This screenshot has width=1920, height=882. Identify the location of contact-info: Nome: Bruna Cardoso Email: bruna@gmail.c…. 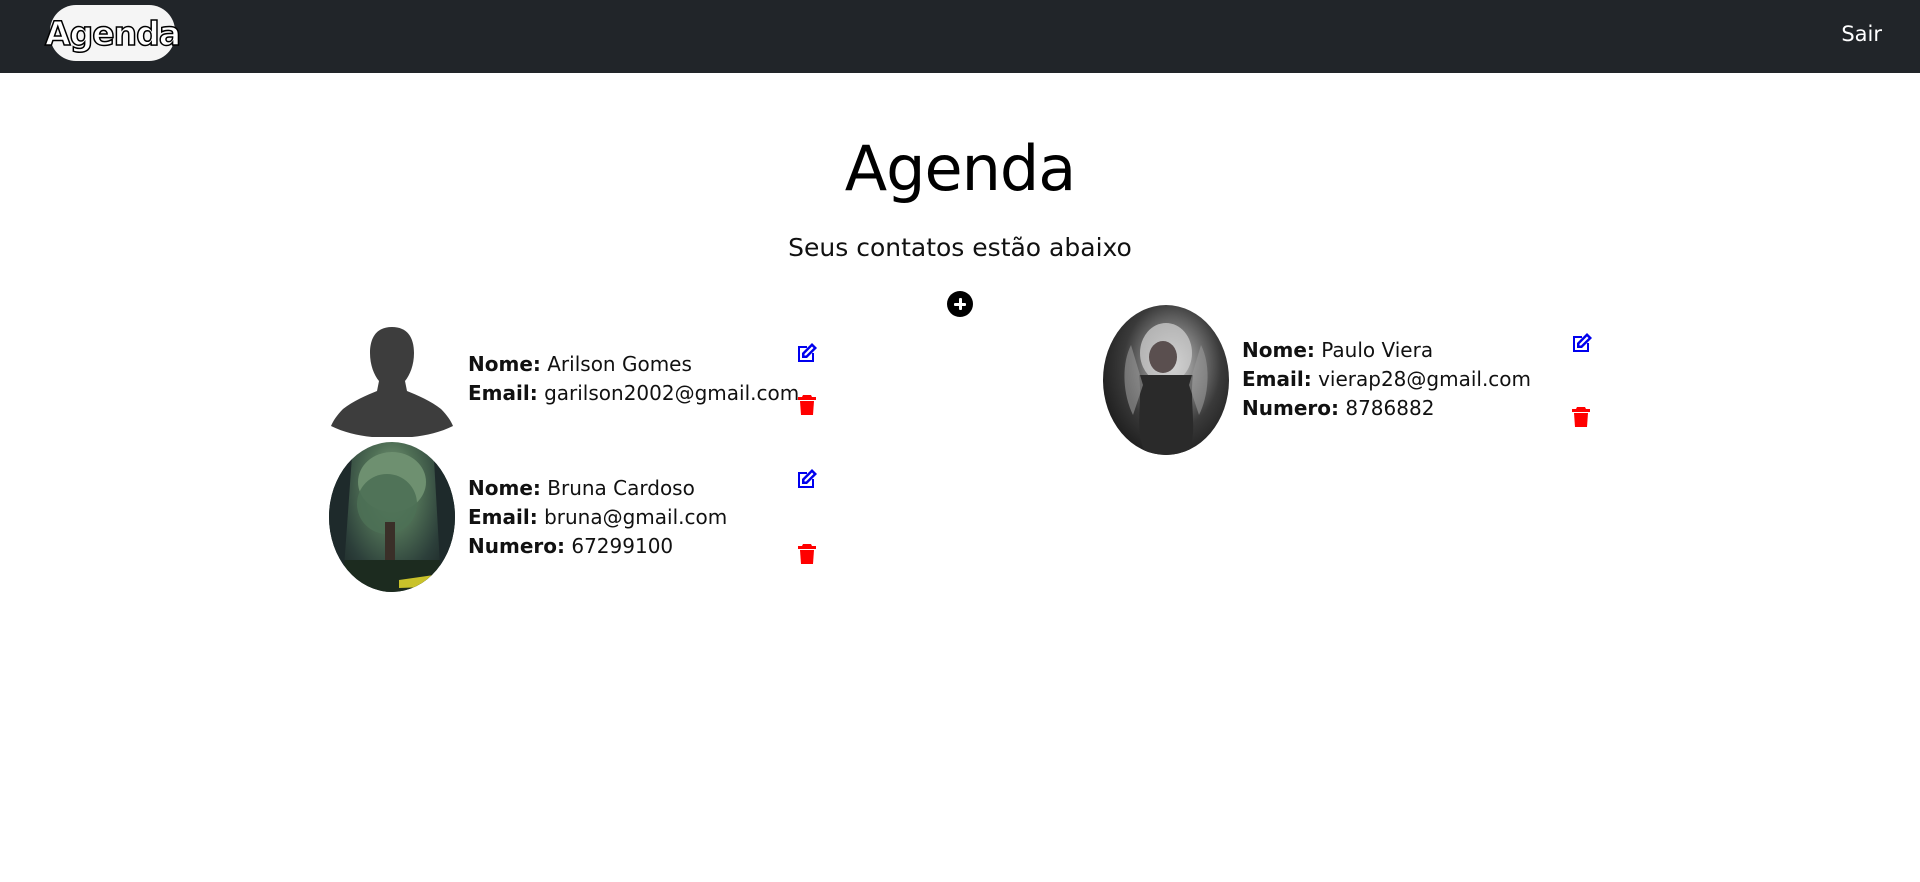
(597, 517).